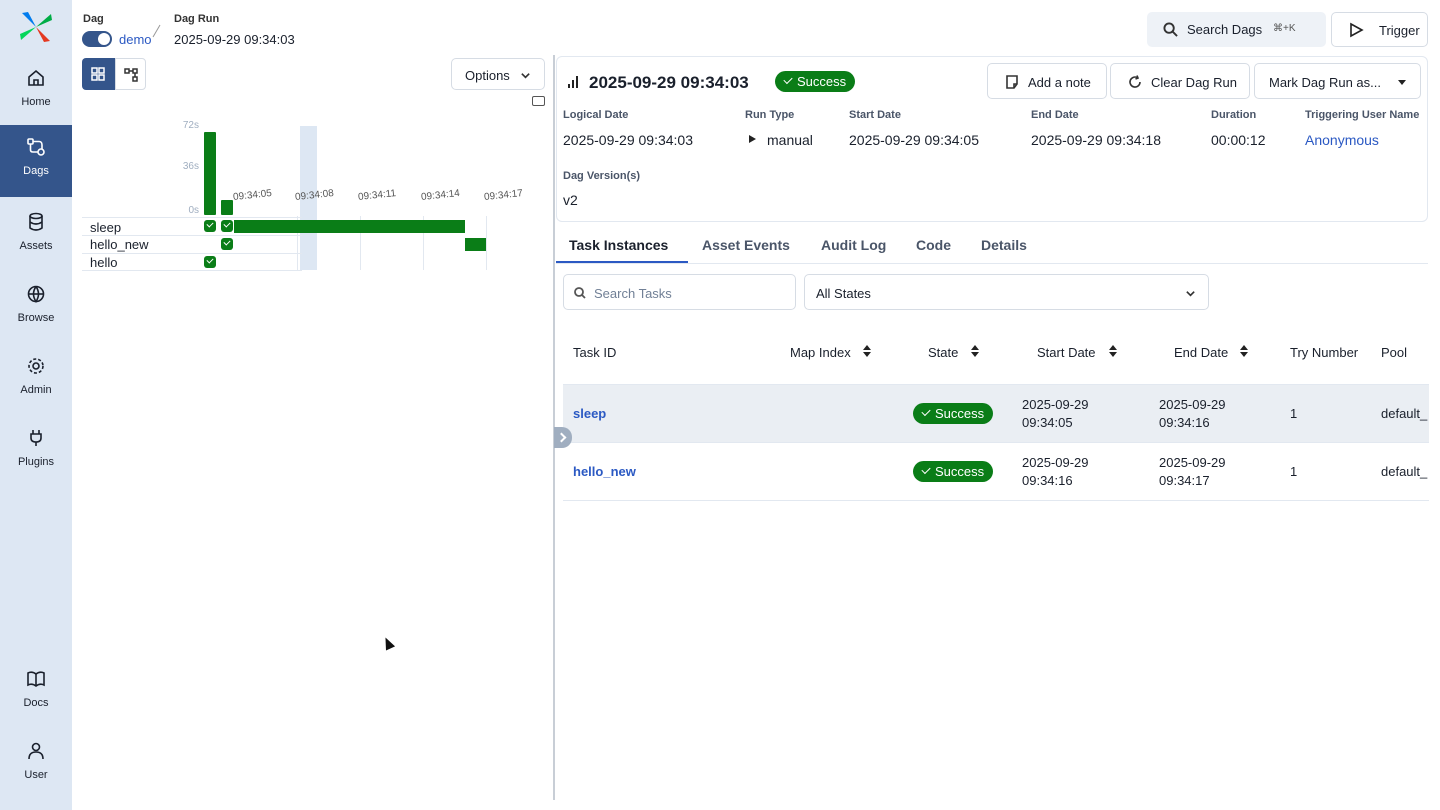 Image resolution: width=1440 pixels, height=810 pixels. Describe the element at coordinates (190, 166) in the screenshot. I see `y-tick-label: 36s` at that location.